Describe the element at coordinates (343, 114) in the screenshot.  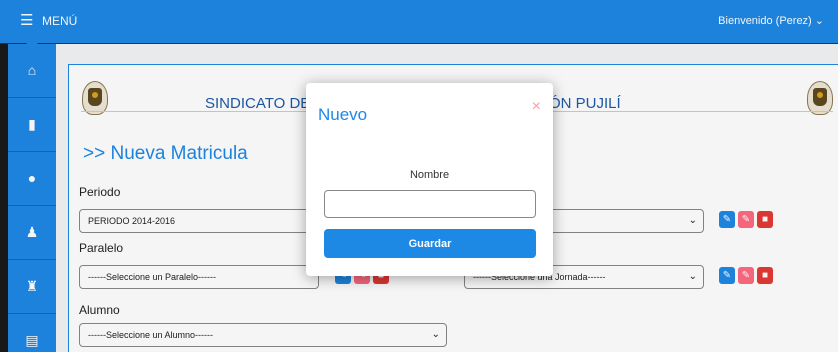
I see `modal-title: Nuevo` at that location.